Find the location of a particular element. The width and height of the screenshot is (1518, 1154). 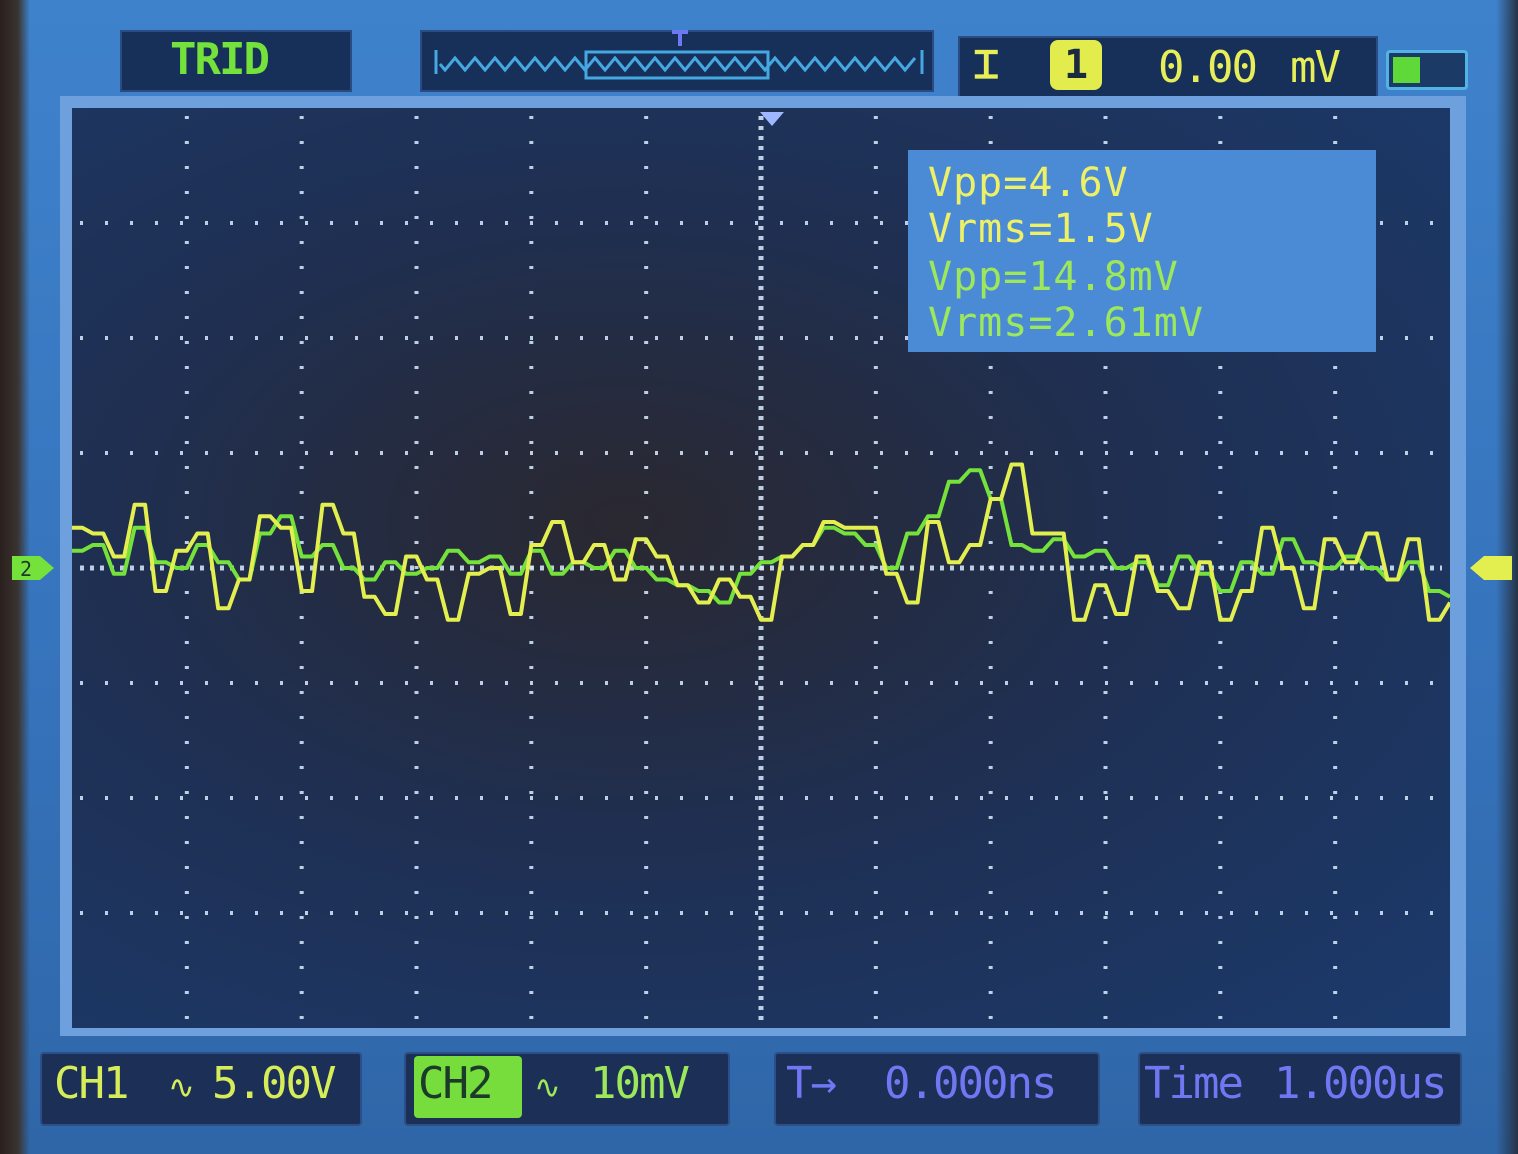

trigger-channel-badge: 1 is located at coordinates (1076, 65).